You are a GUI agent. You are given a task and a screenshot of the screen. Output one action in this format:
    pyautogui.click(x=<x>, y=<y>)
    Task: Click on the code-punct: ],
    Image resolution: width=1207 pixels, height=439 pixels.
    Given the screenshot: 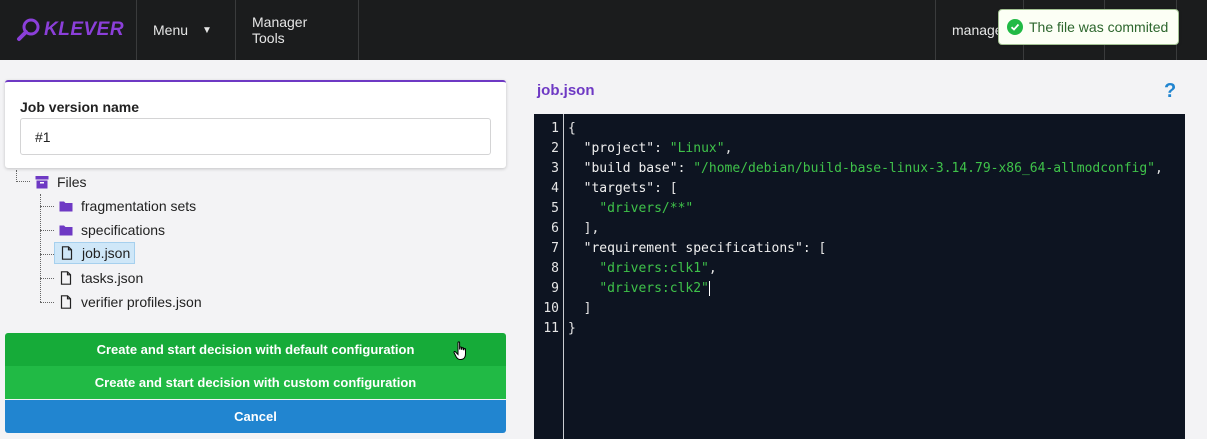 What is the action you would take?
    pyautogui.click(x=584, y=228)
    